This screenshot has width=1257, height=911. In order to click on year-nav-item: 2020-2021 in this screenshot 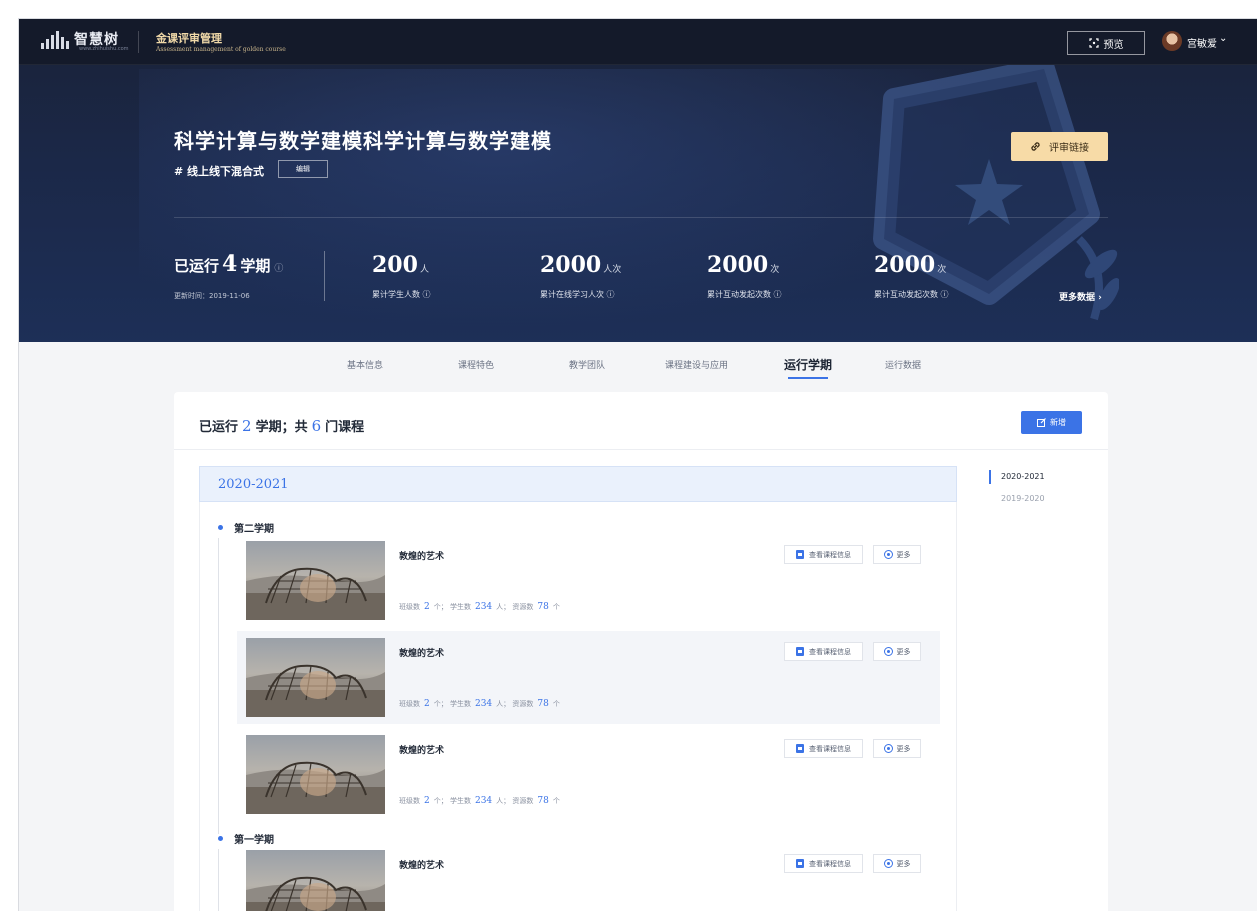, I will do `click(1017, 482)`.